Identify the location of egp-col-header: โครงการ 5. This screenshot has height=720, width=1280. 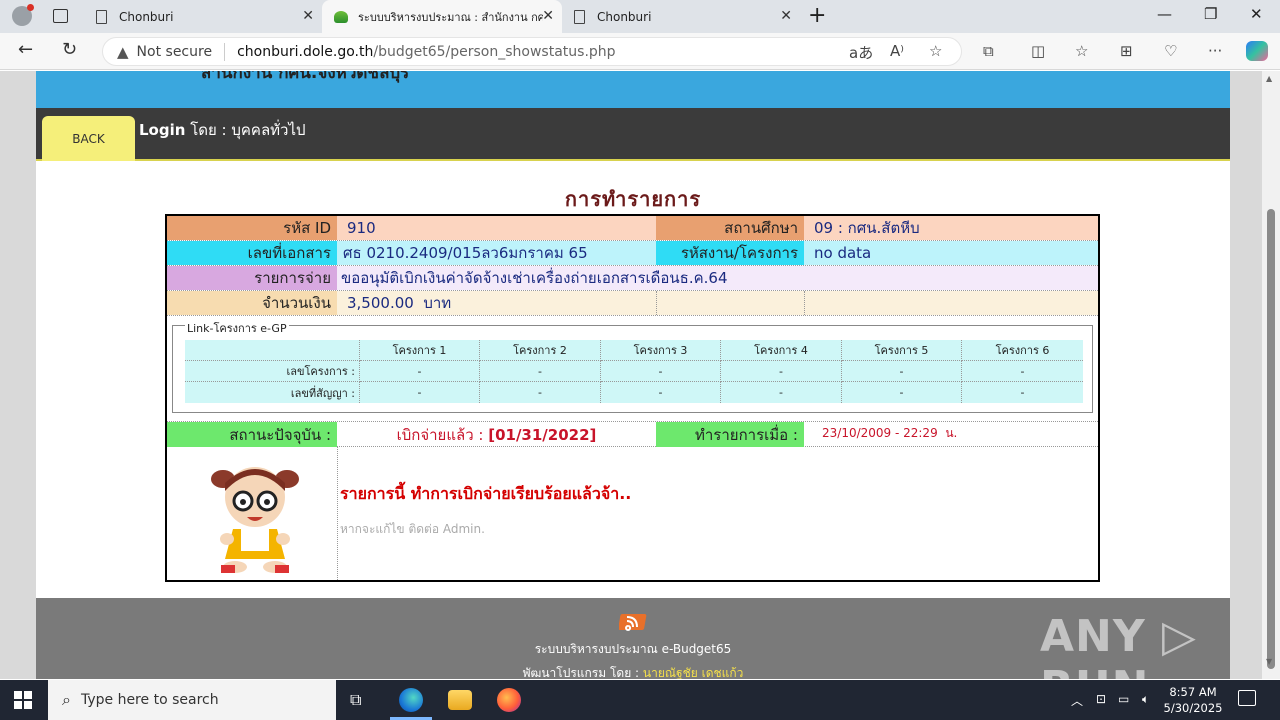
(902, 350).